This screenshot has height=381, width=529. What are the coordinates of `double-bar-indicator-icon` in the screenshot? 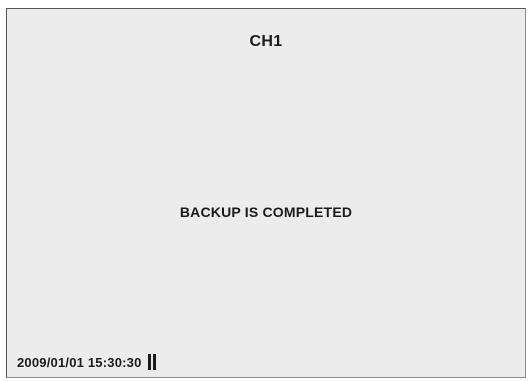 It's located at (151, 362).